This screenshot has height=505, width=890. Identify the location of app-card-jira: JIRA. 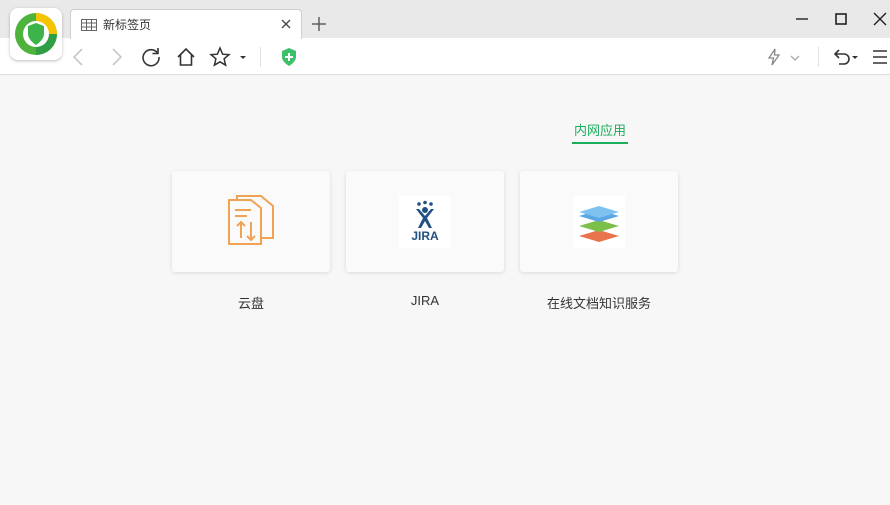
(425, 221).